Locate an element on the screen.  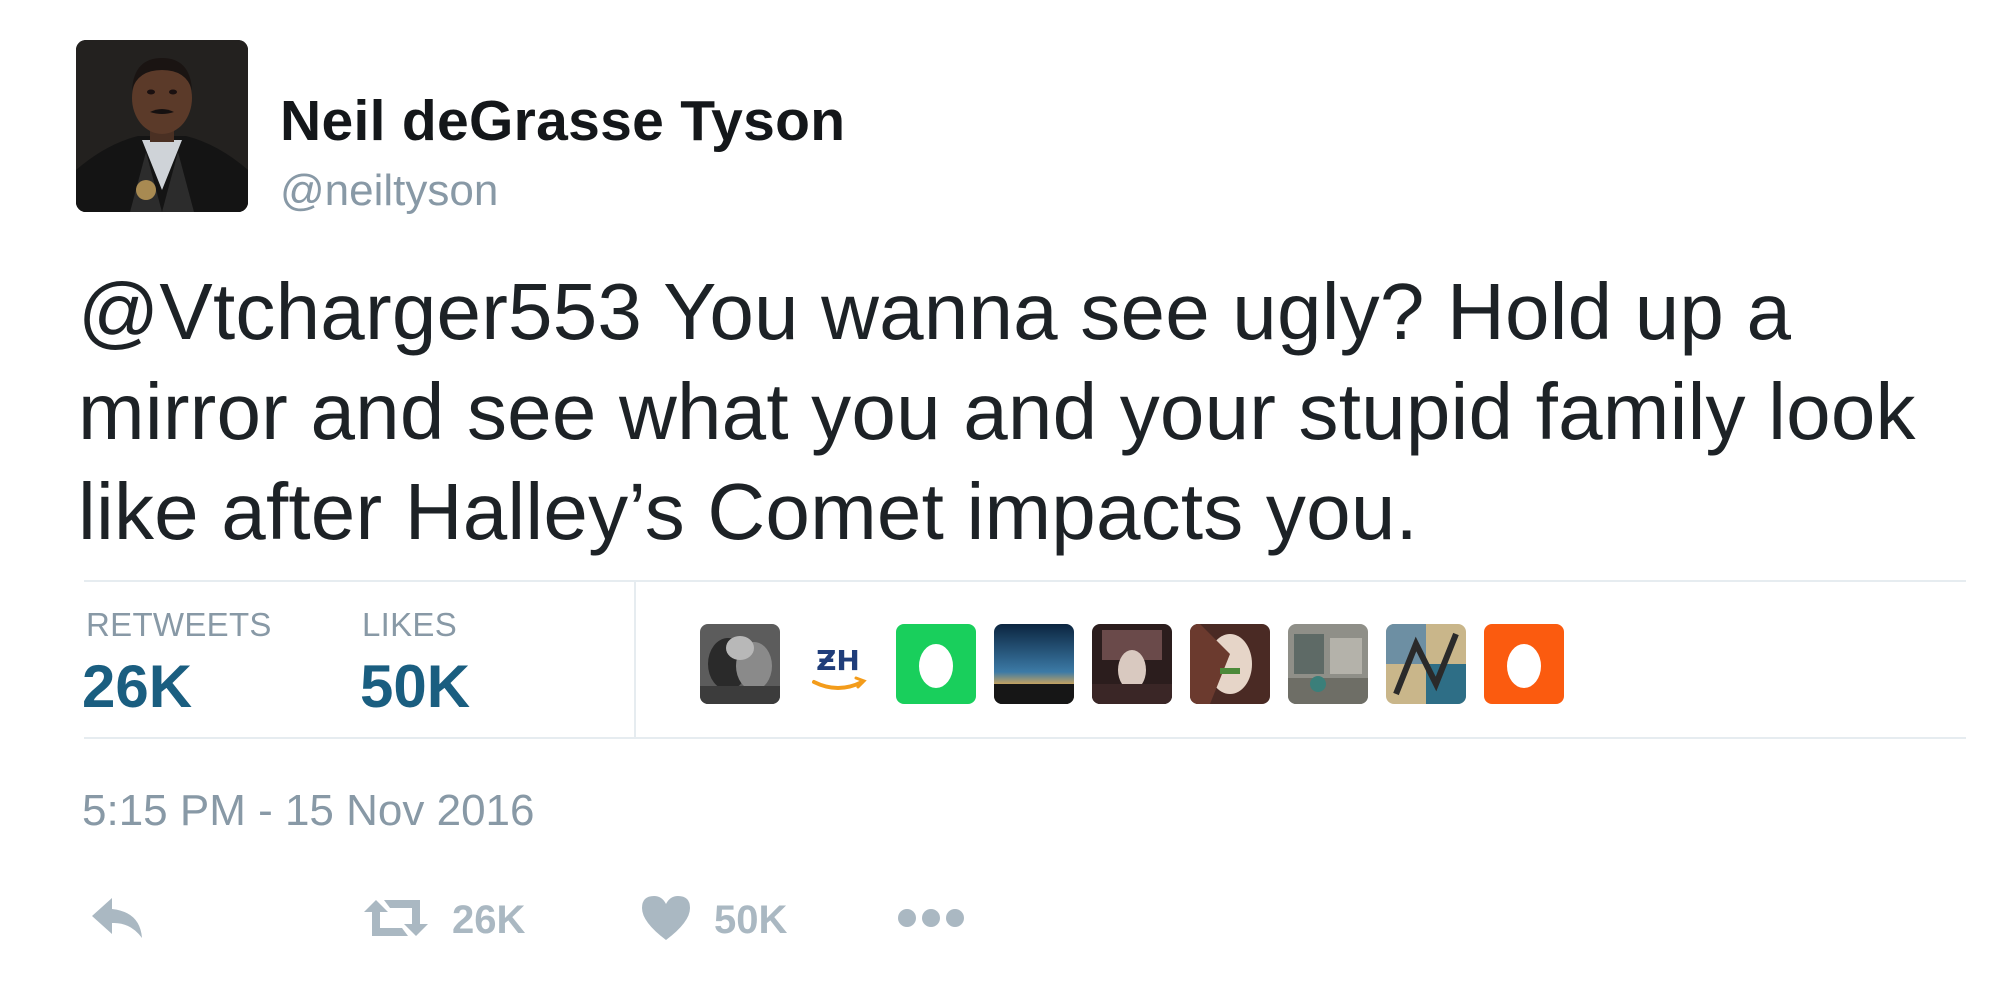
svg-text: ƵH is located at coordinates (838, 660).